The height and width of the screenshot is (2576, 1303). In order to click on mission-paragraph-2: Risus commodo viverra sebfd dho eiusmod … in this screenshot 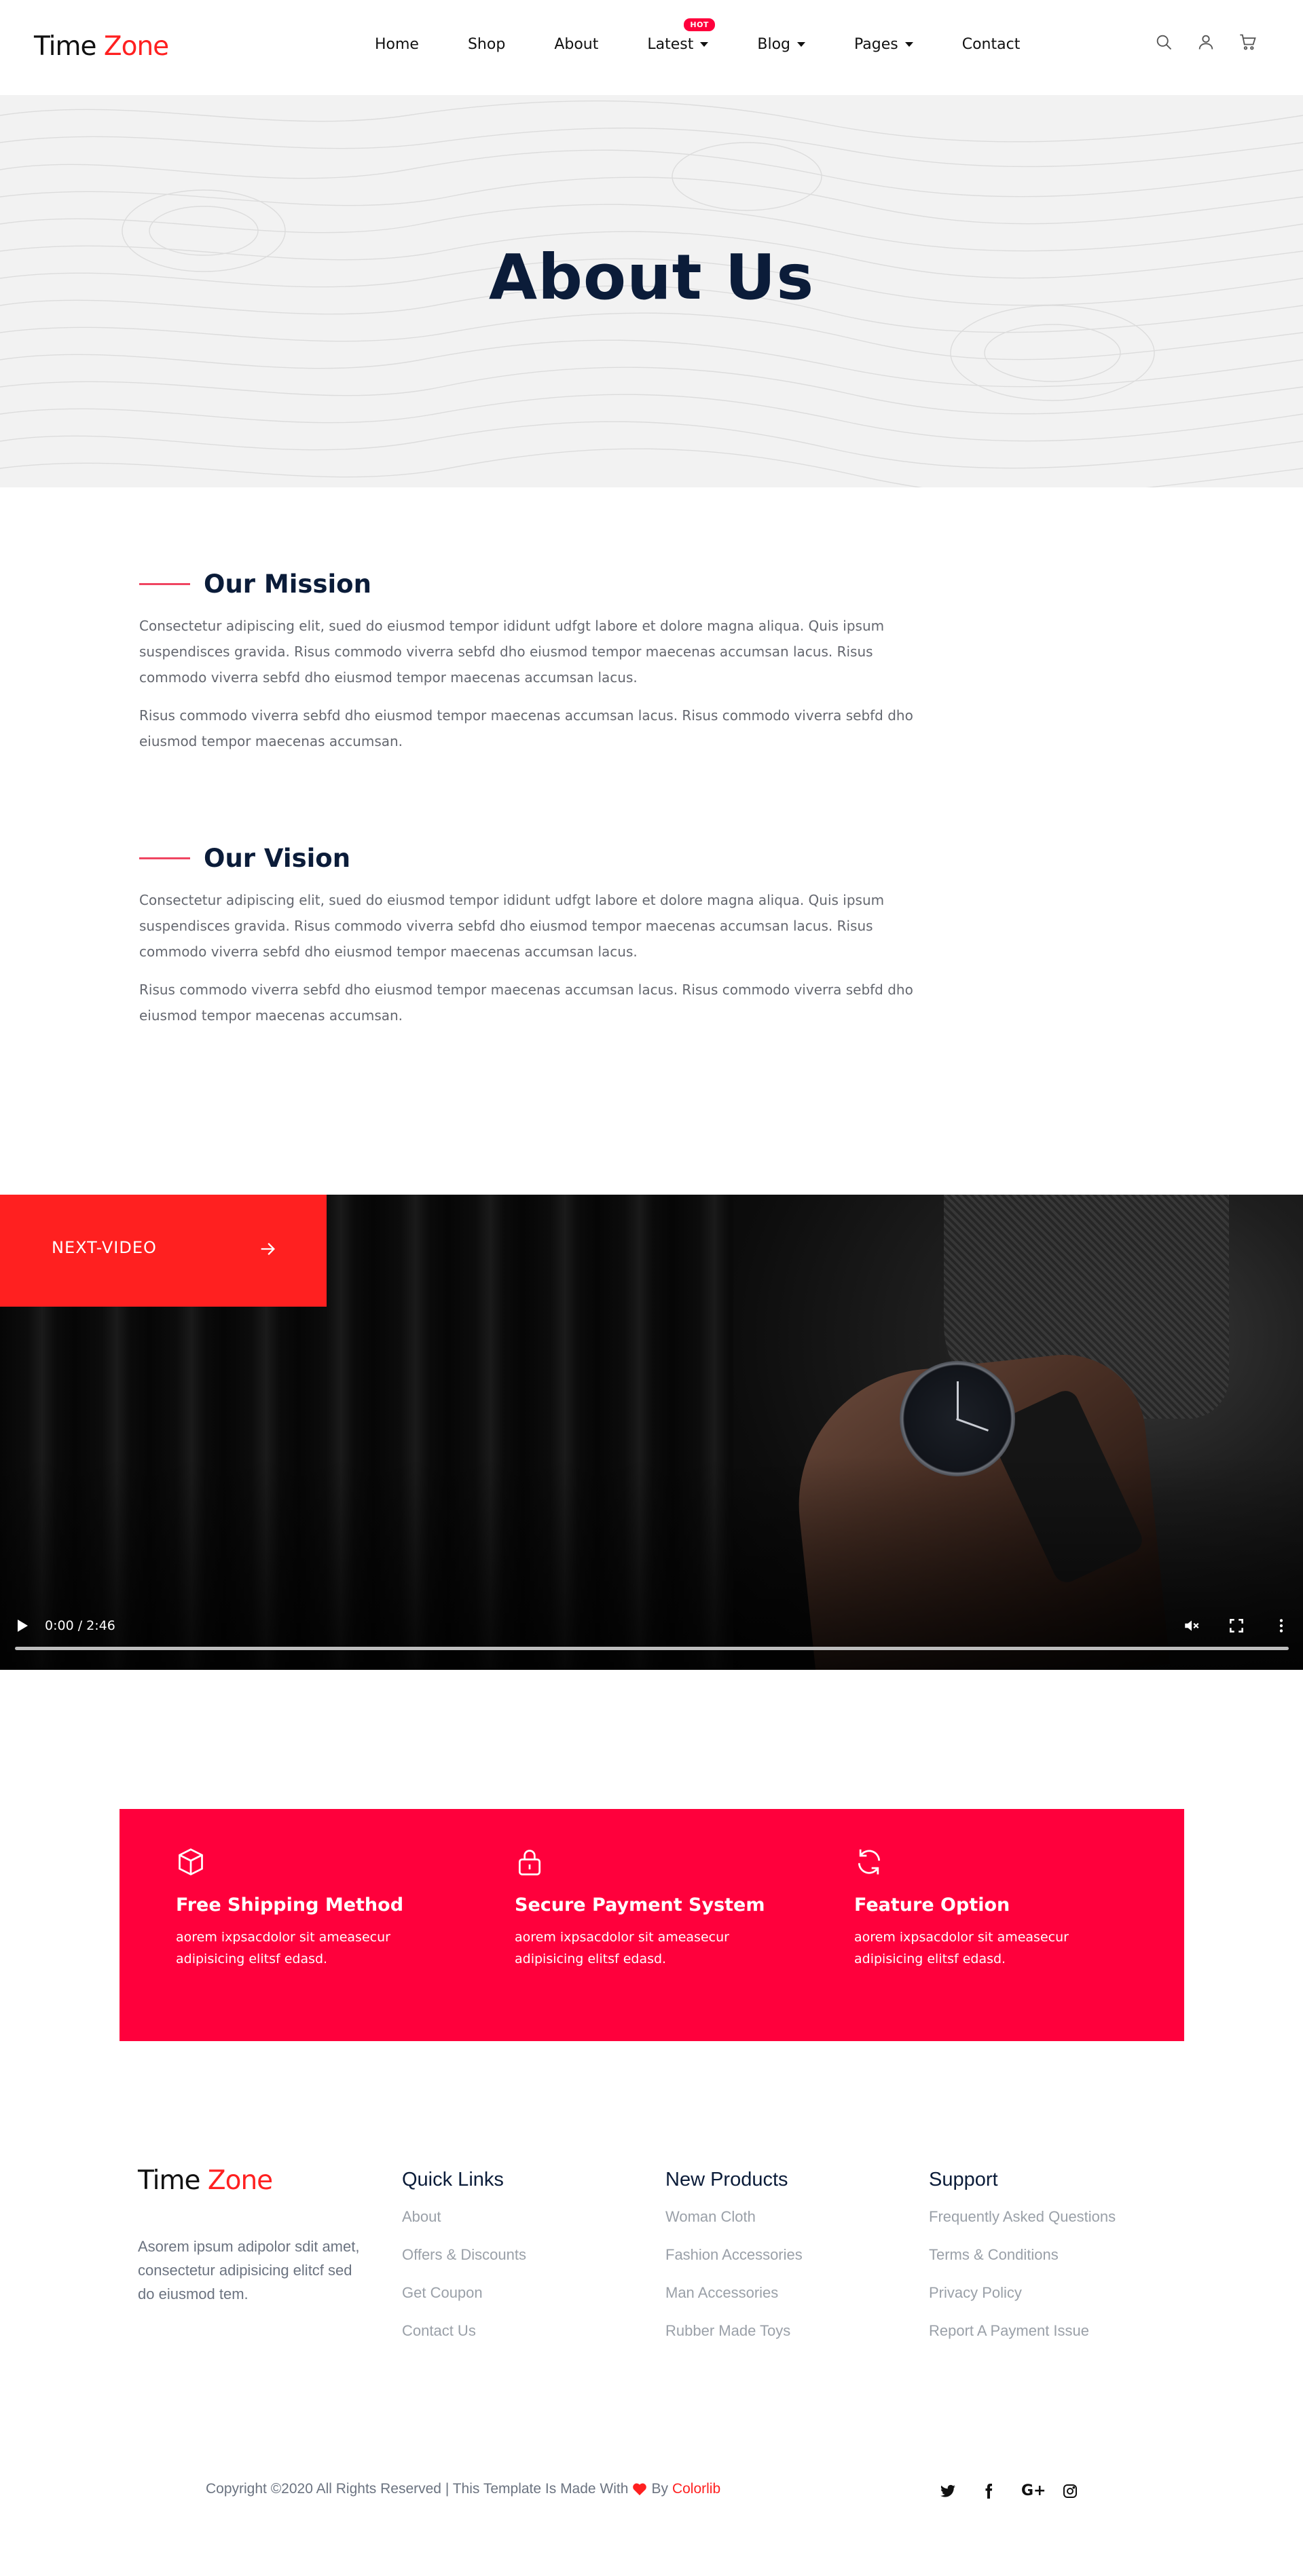, I will do `click(526, 728)`.